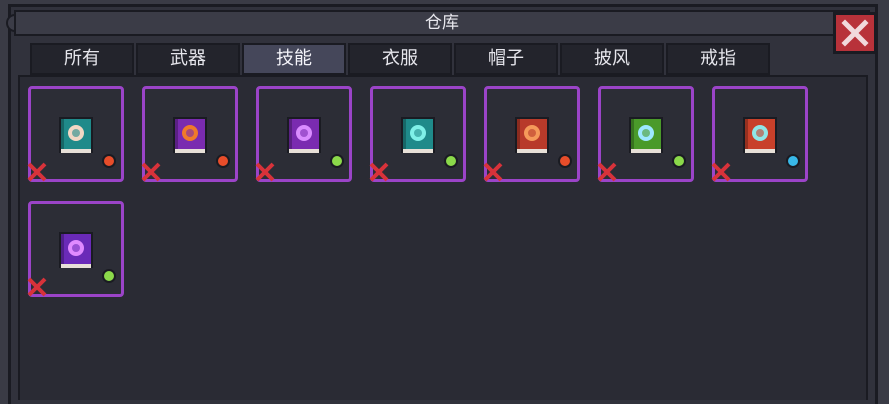 The width and height of the screenshot is (889, 404). I want to click on purple-sparkle-skill-book-icon, so click(76, 250).